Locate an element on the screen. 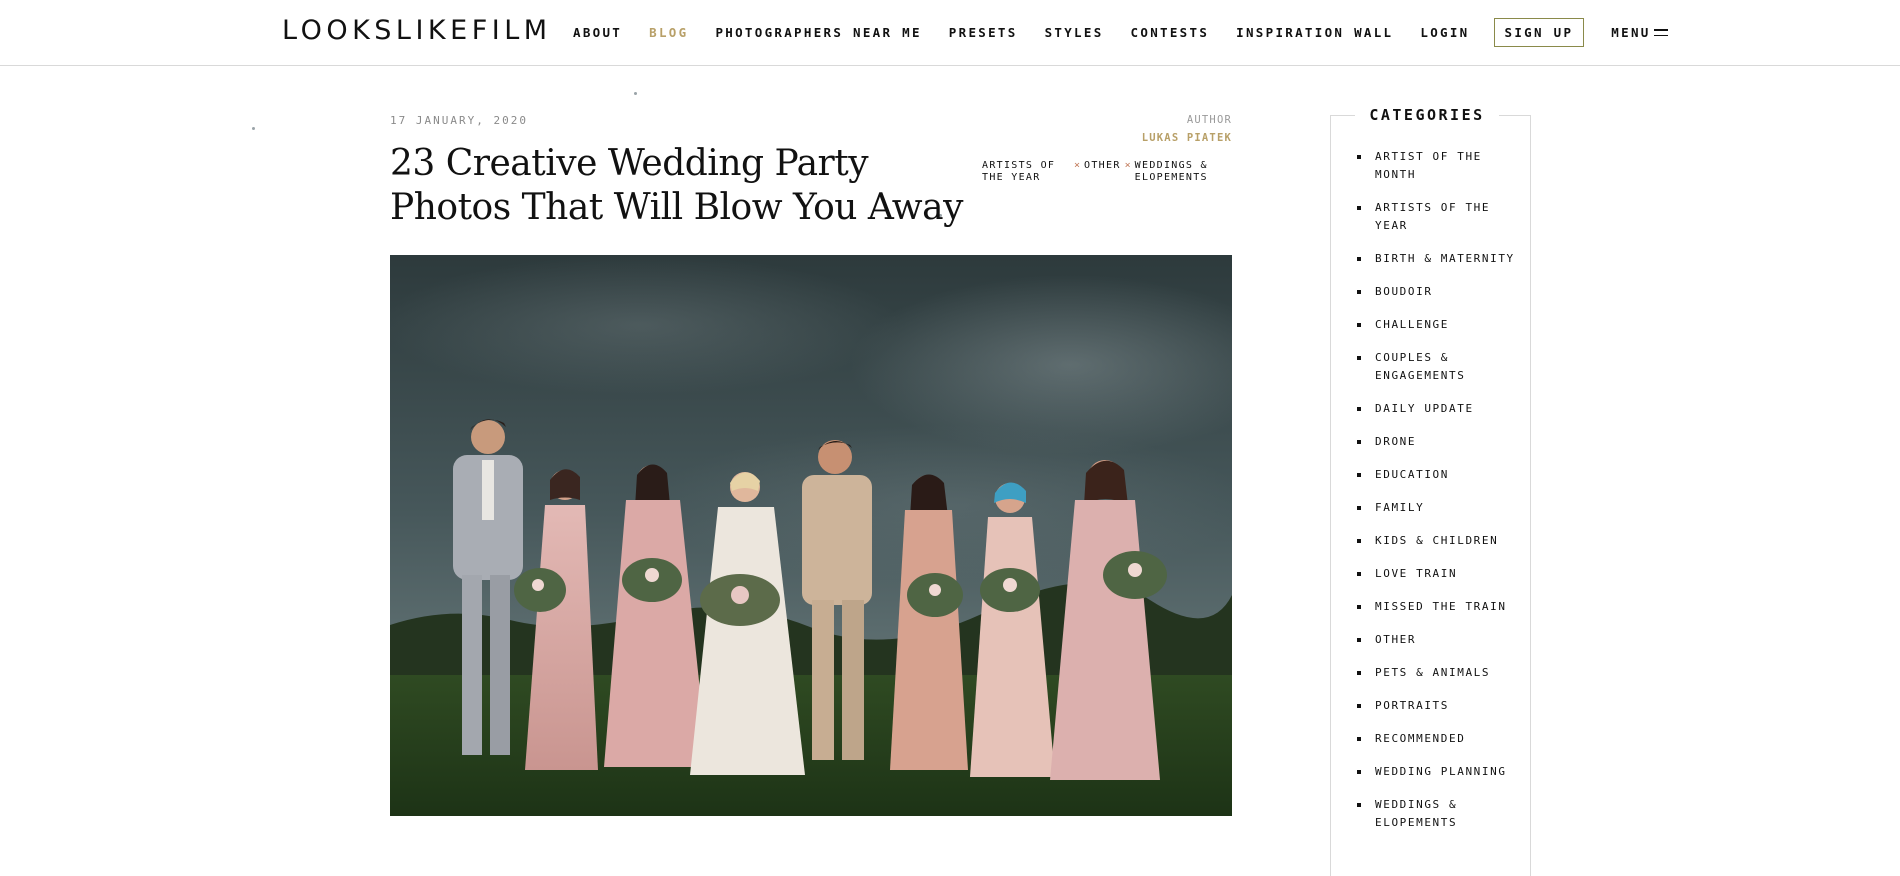 The width and height of the screenshot is (1900, 876). category-pets-animals: PETS & ANIMALS is located at coordinates (1437, 673).